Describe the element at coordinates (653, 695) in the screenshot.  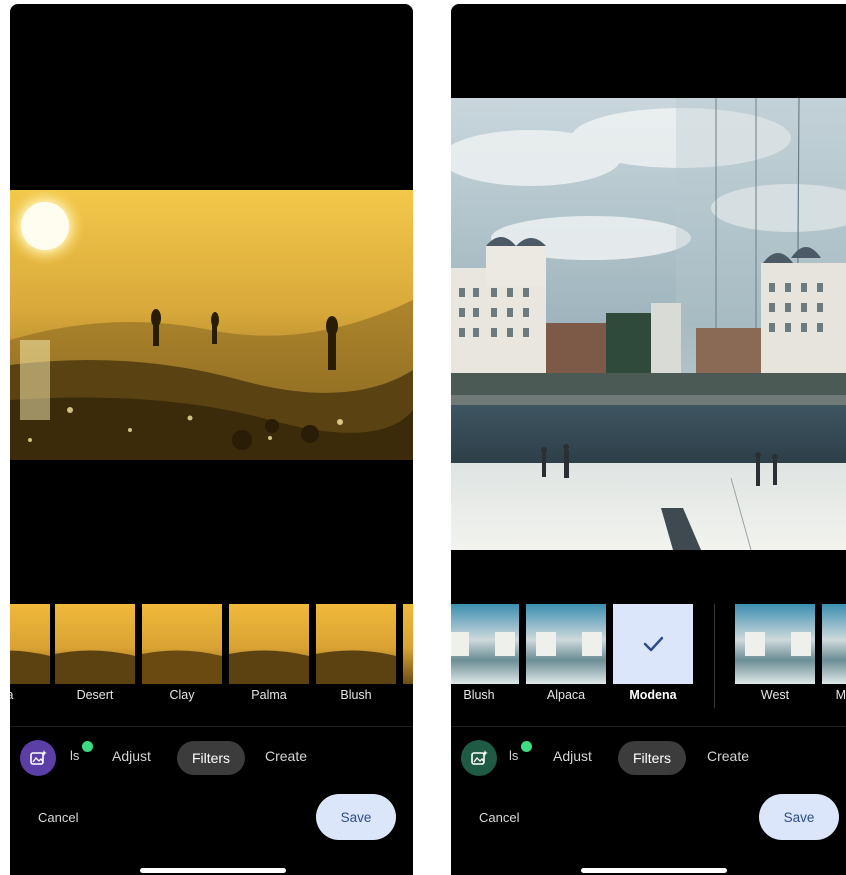
I see `filter-label: Modena` at that location.